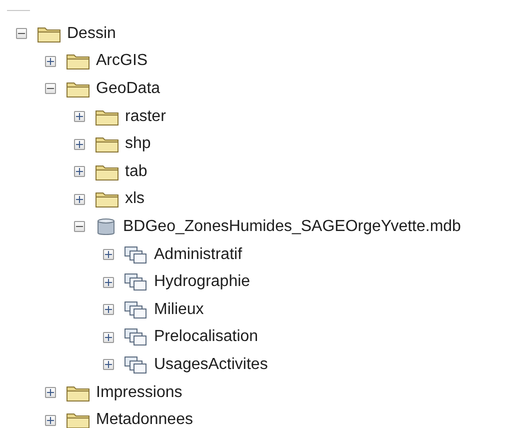  Describe the element at coordinates (122, 61) in the screenshot. I see `tree-item: ArcGIS` at that location.